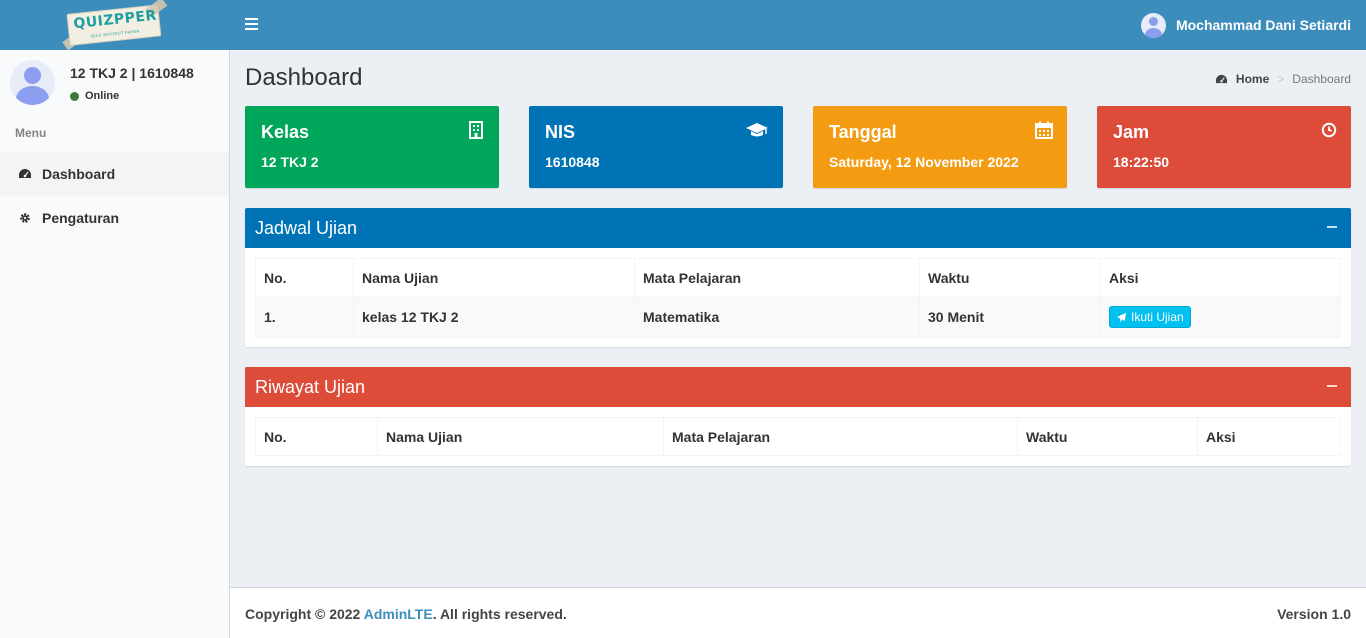  Describe the element at coordinates (81, 218) in the screenshot. I see `sidebar-item-label: Pengaturan` at that location.